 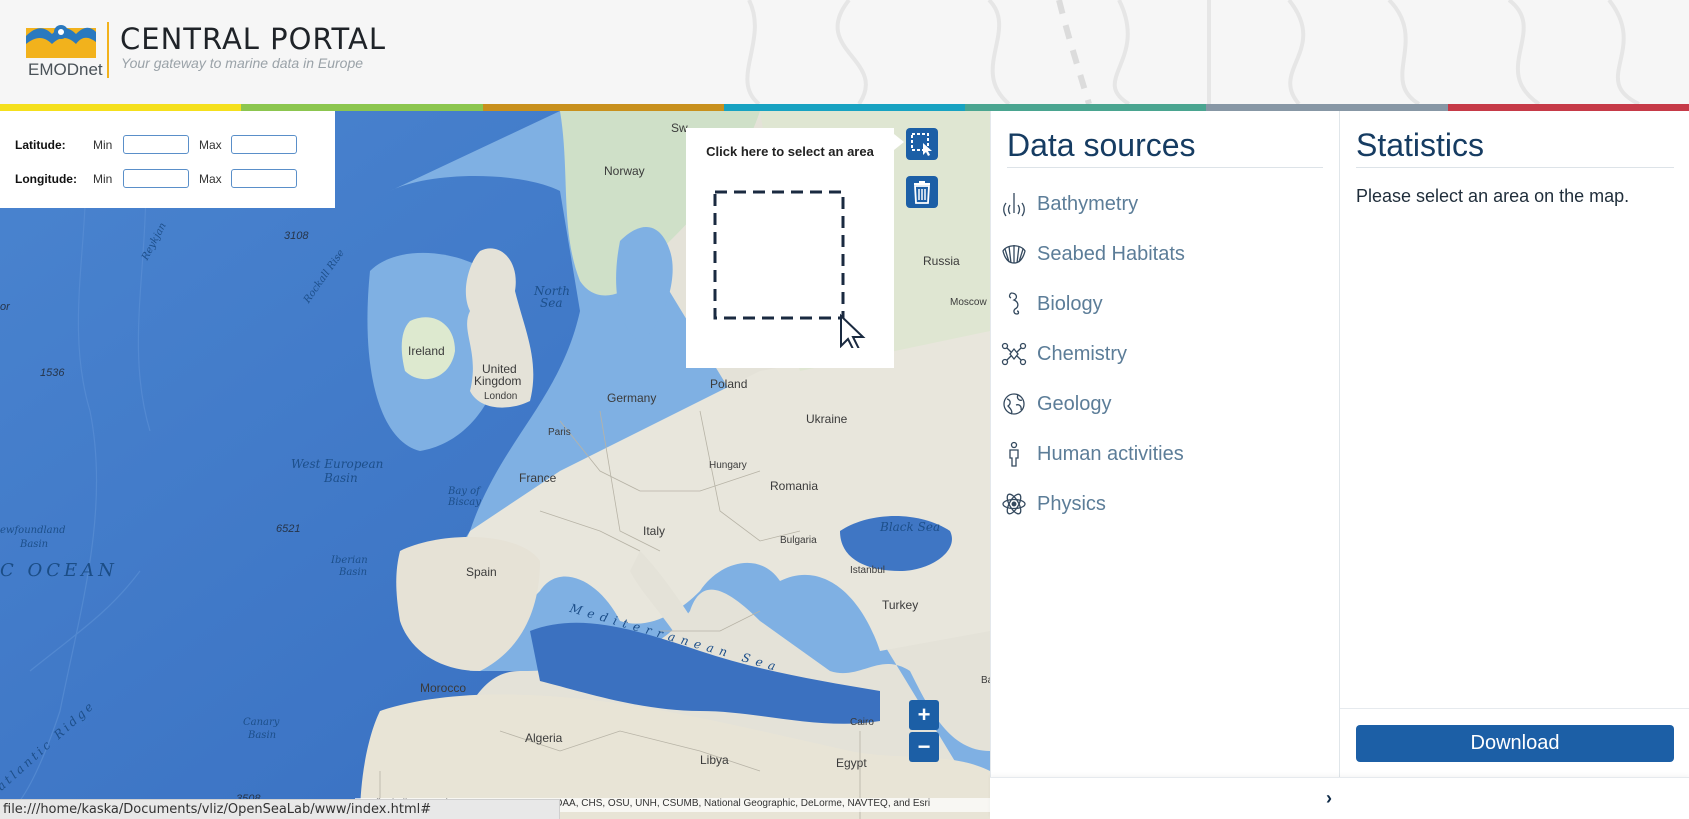 I want to click on map-label-egypt: Egypt, so click(x=851, y=763).